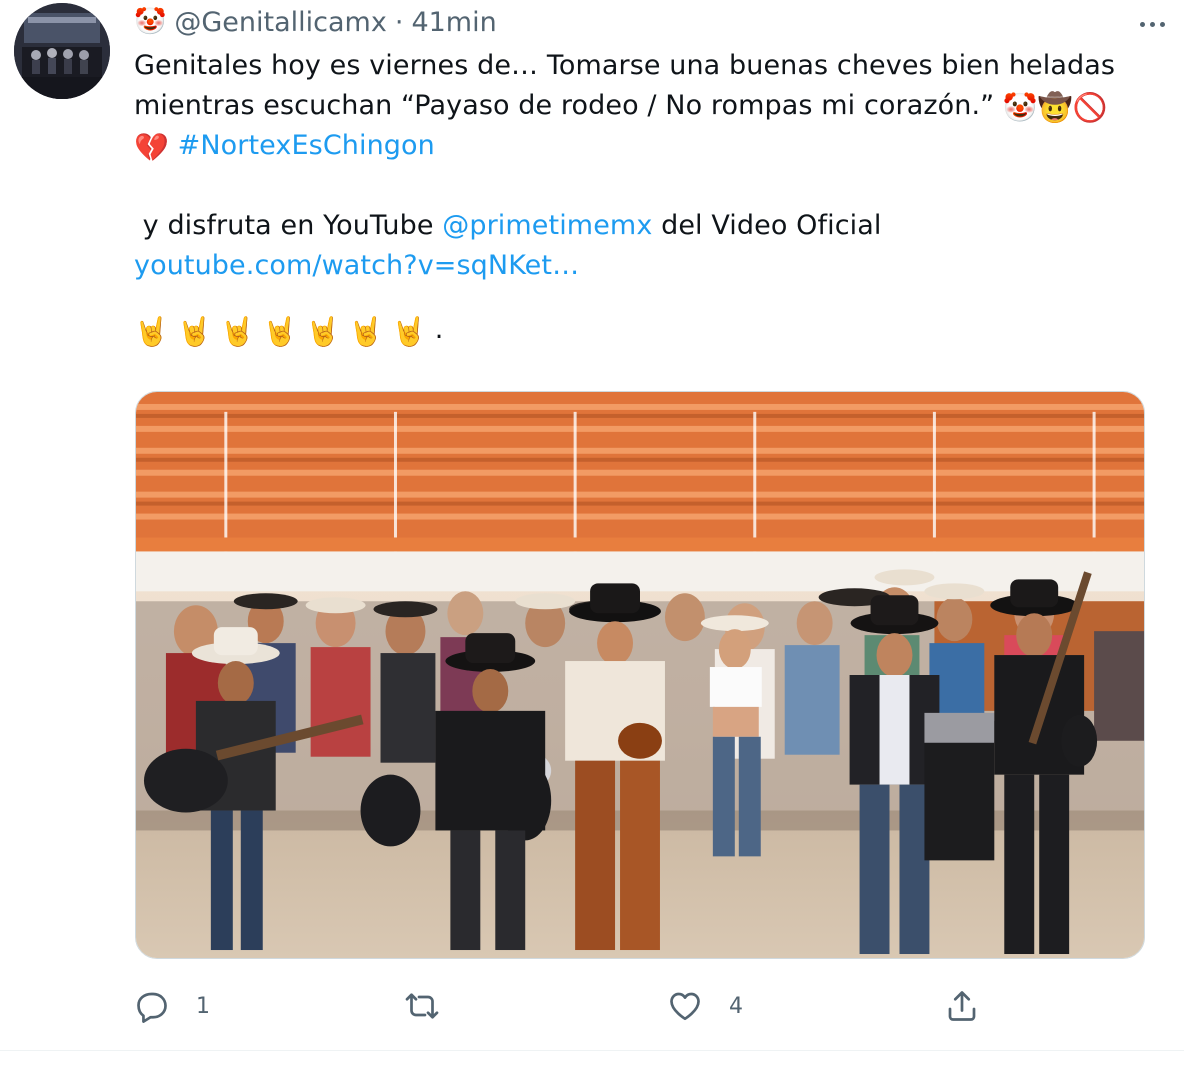 The height and width of the screenshot is (1068, 1184). What do you see at coordinates (422, 1006) in the screenshot?
I see `retweet-icon` at bounding box center [422, 1006].